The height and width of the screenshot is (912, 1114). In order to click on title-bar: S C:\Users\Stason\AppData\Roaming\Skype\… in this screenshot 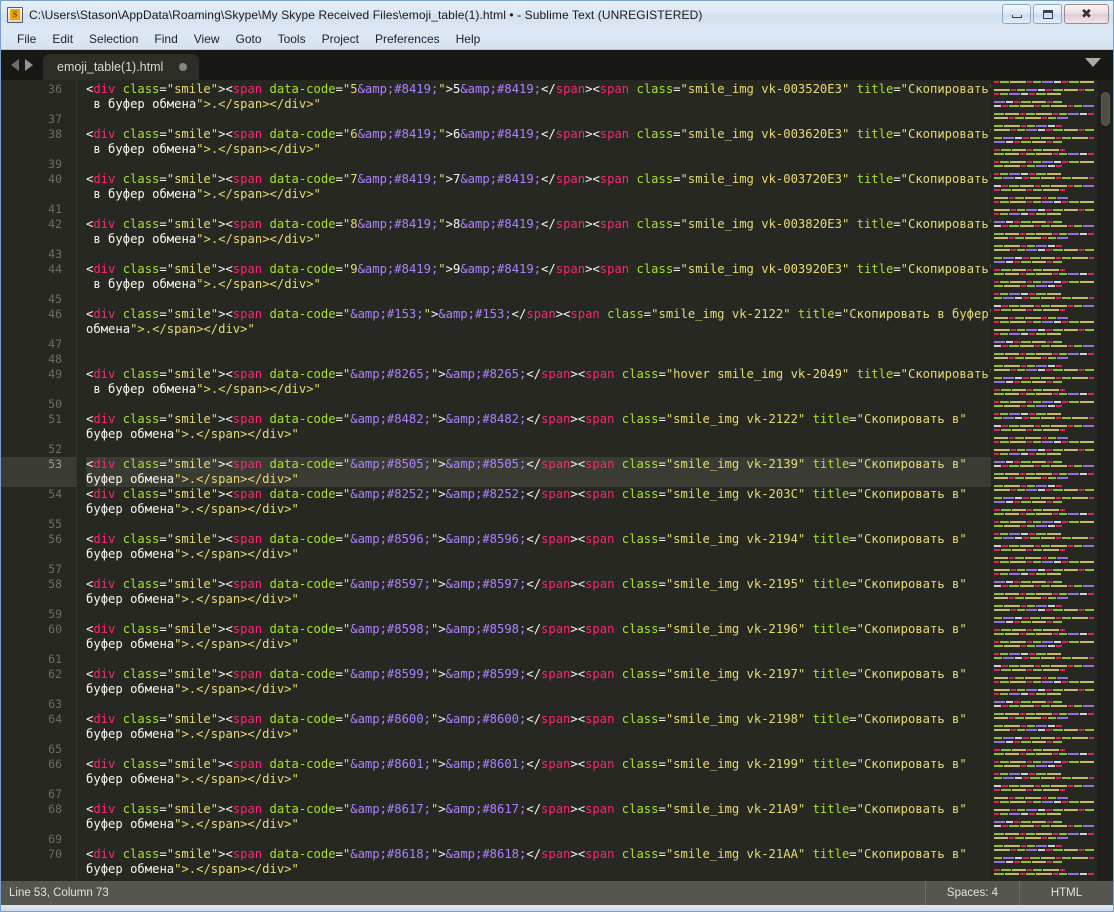, I will do `click(557, 14)`.